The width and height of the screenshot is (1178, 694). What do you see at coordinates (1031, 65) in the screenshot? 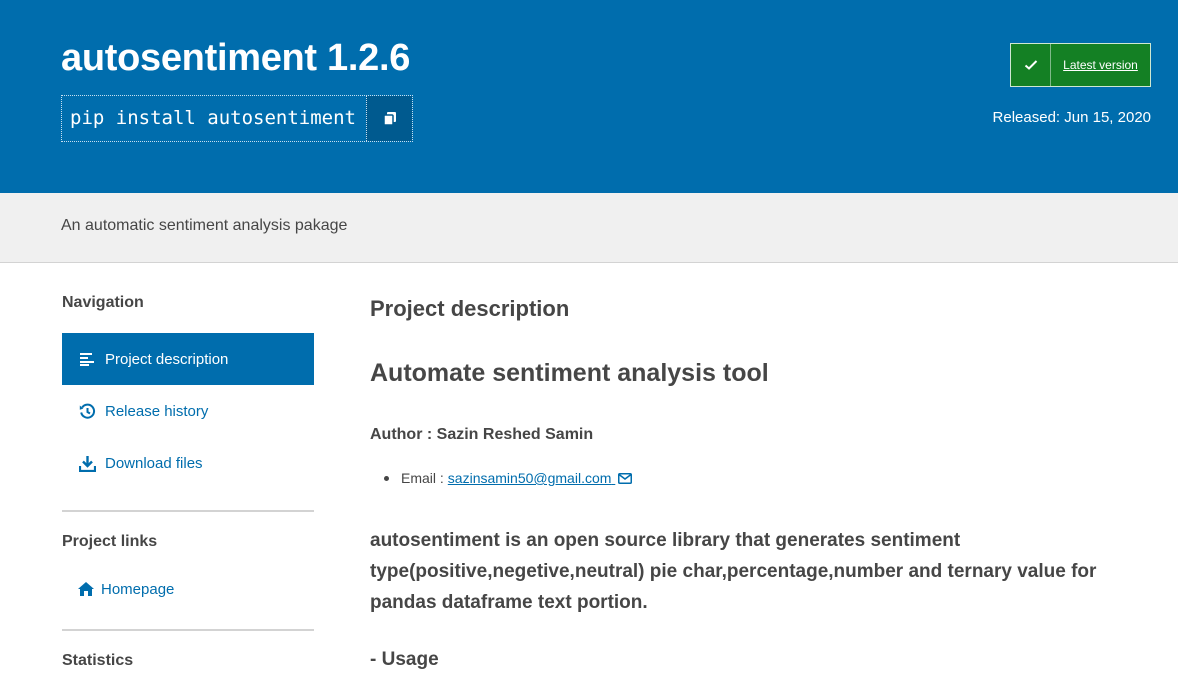
I see `check-icon` at bounding box center [1031, 65].